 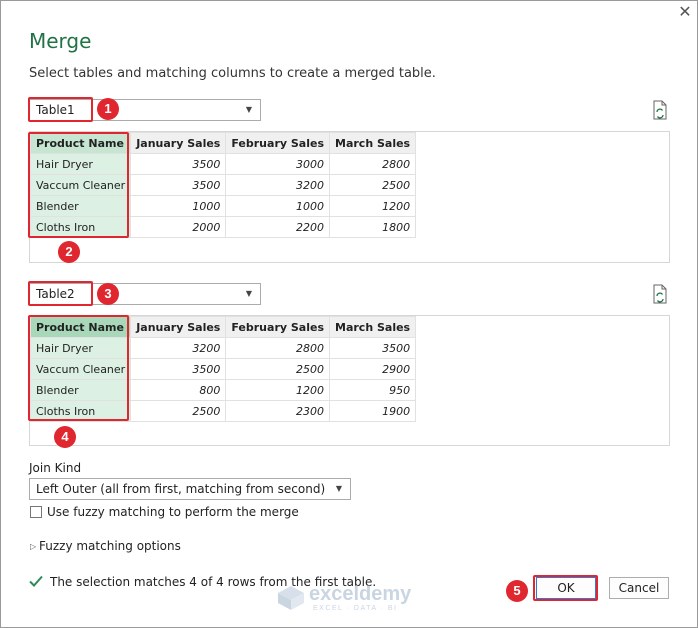 What do you see at coordinates (639, 588) in the screenshot?
I see `cancel-button: Cancel` at bounding box center [639, 588].